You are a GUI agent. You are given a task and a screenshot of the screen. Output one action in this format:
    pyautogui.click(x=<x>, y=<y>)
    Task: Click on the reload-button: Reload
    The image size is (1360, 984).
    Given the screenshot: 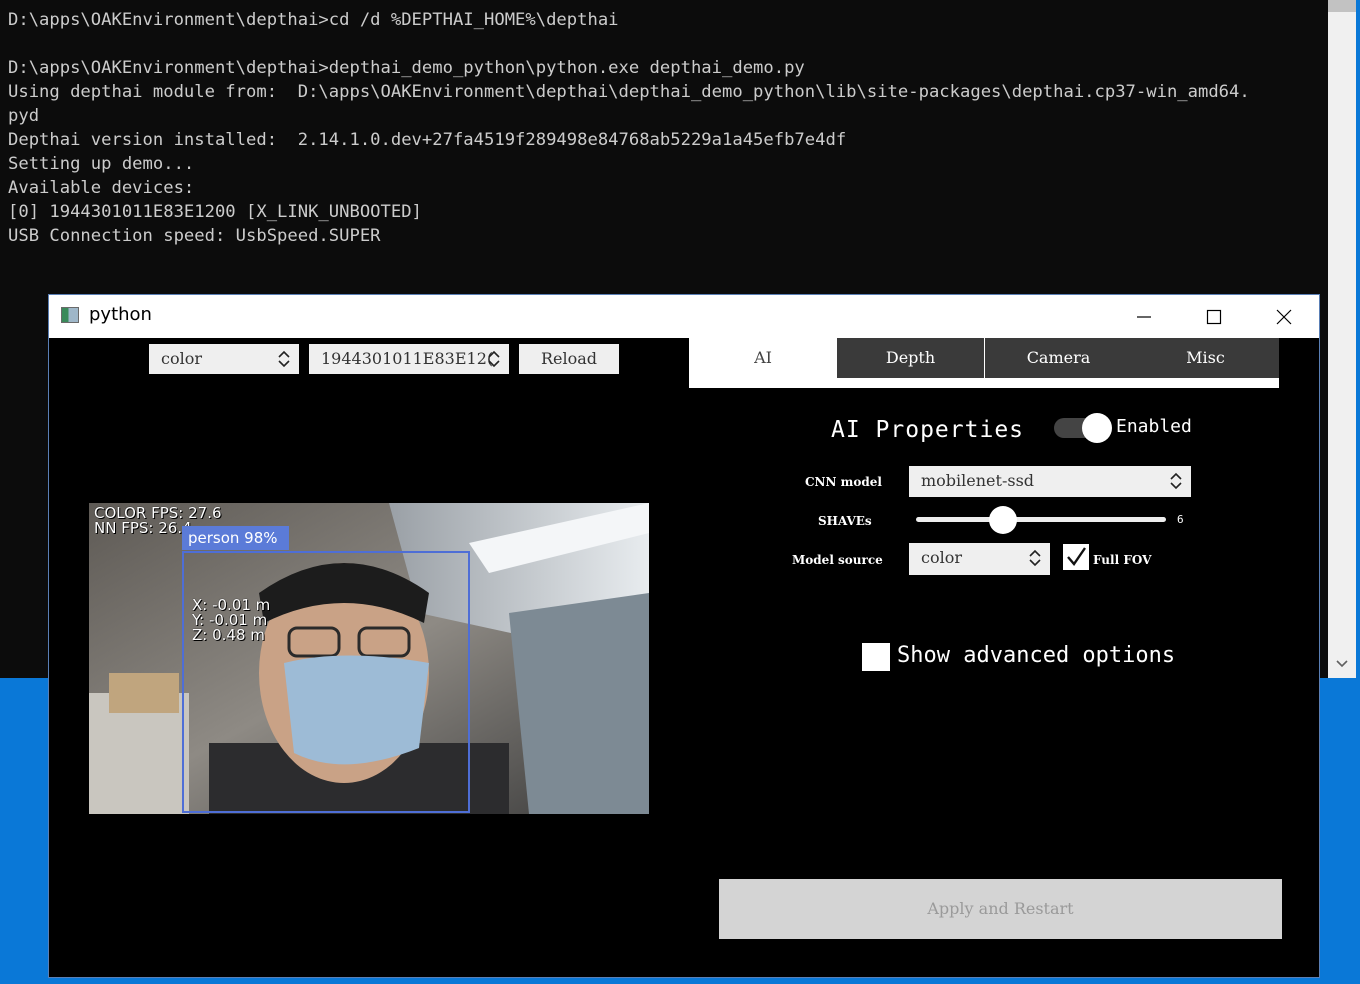 What is the action you would take?
    pyautogui.click(x=569, y=359)
    